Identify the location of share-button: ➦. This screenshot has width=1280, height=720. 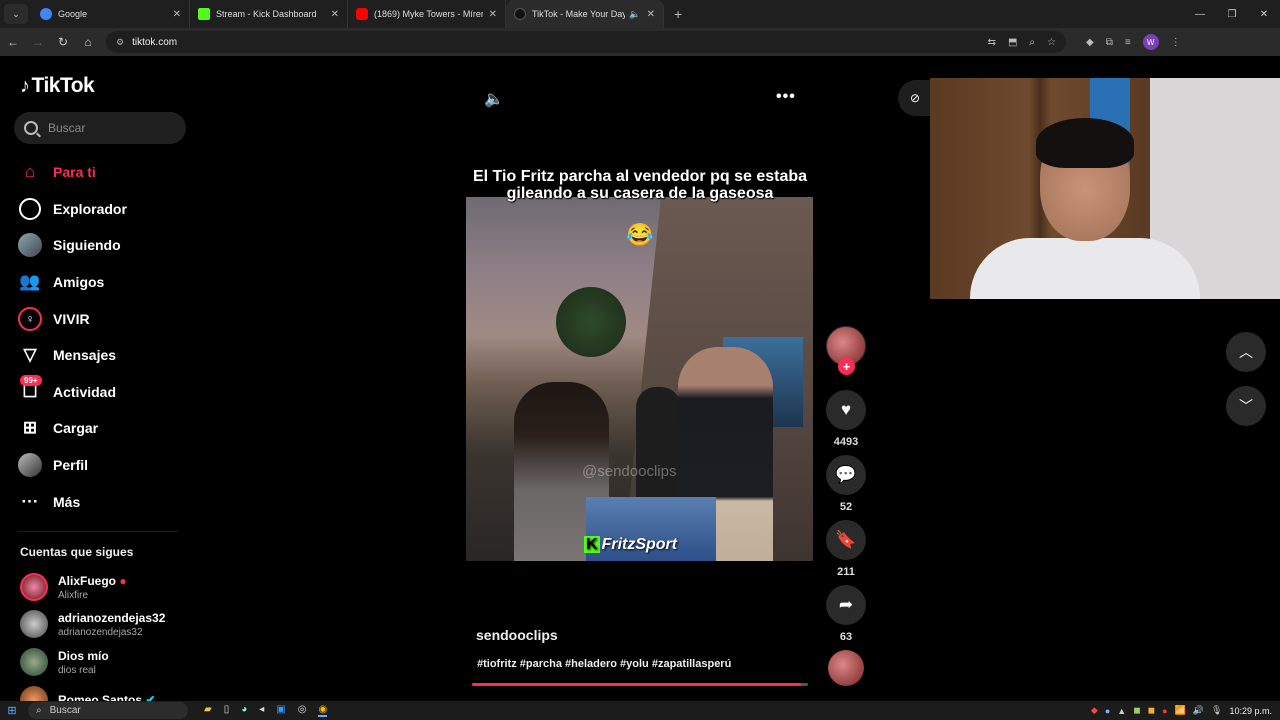
(846, 605).